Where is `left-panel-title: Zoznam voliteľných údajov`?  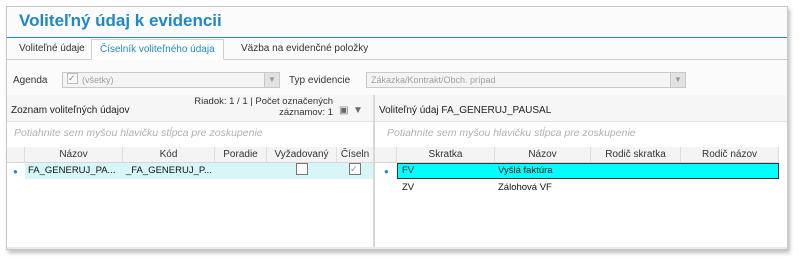
left-panel-title: Zoznam voliteľných údajov is located at coordinates (70, 110).